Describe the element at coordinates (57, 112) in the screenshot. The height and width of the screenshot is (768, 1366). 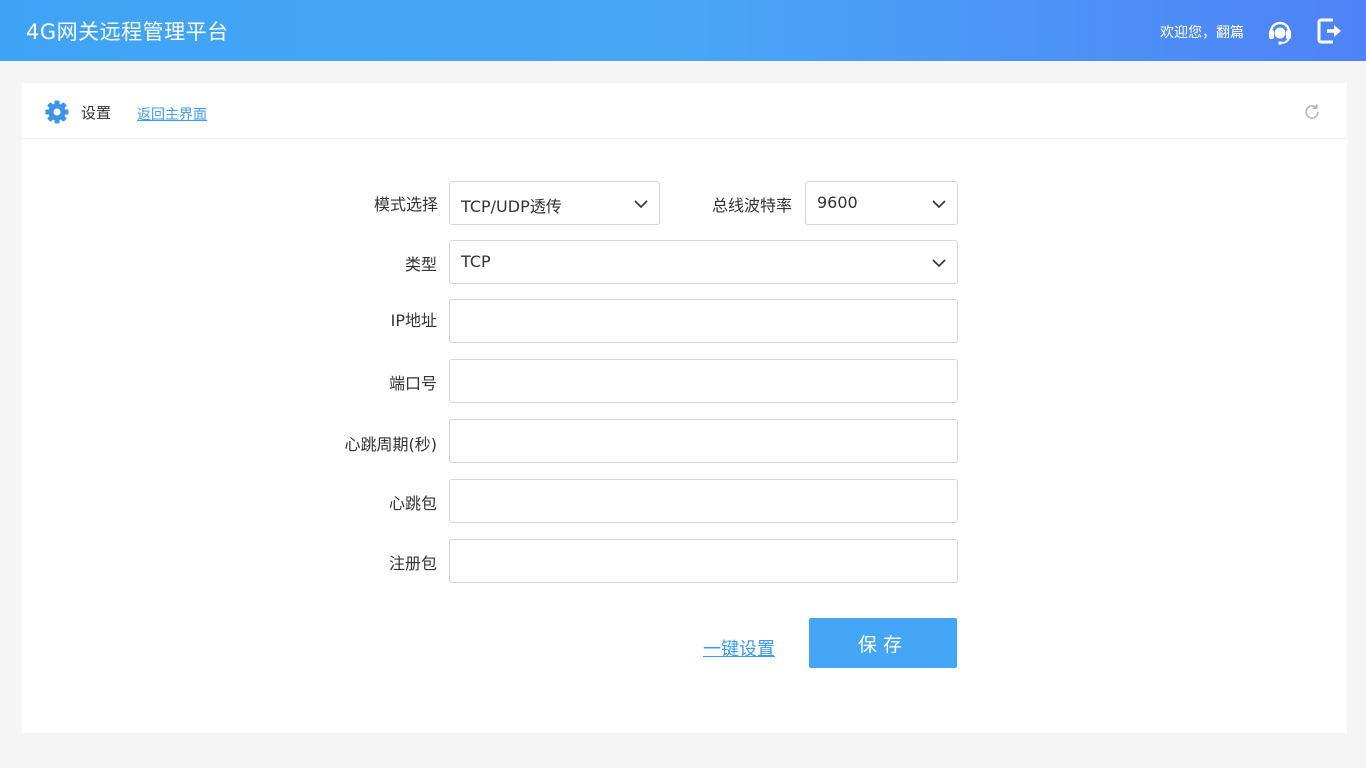
I see `gear-icon` at that location.